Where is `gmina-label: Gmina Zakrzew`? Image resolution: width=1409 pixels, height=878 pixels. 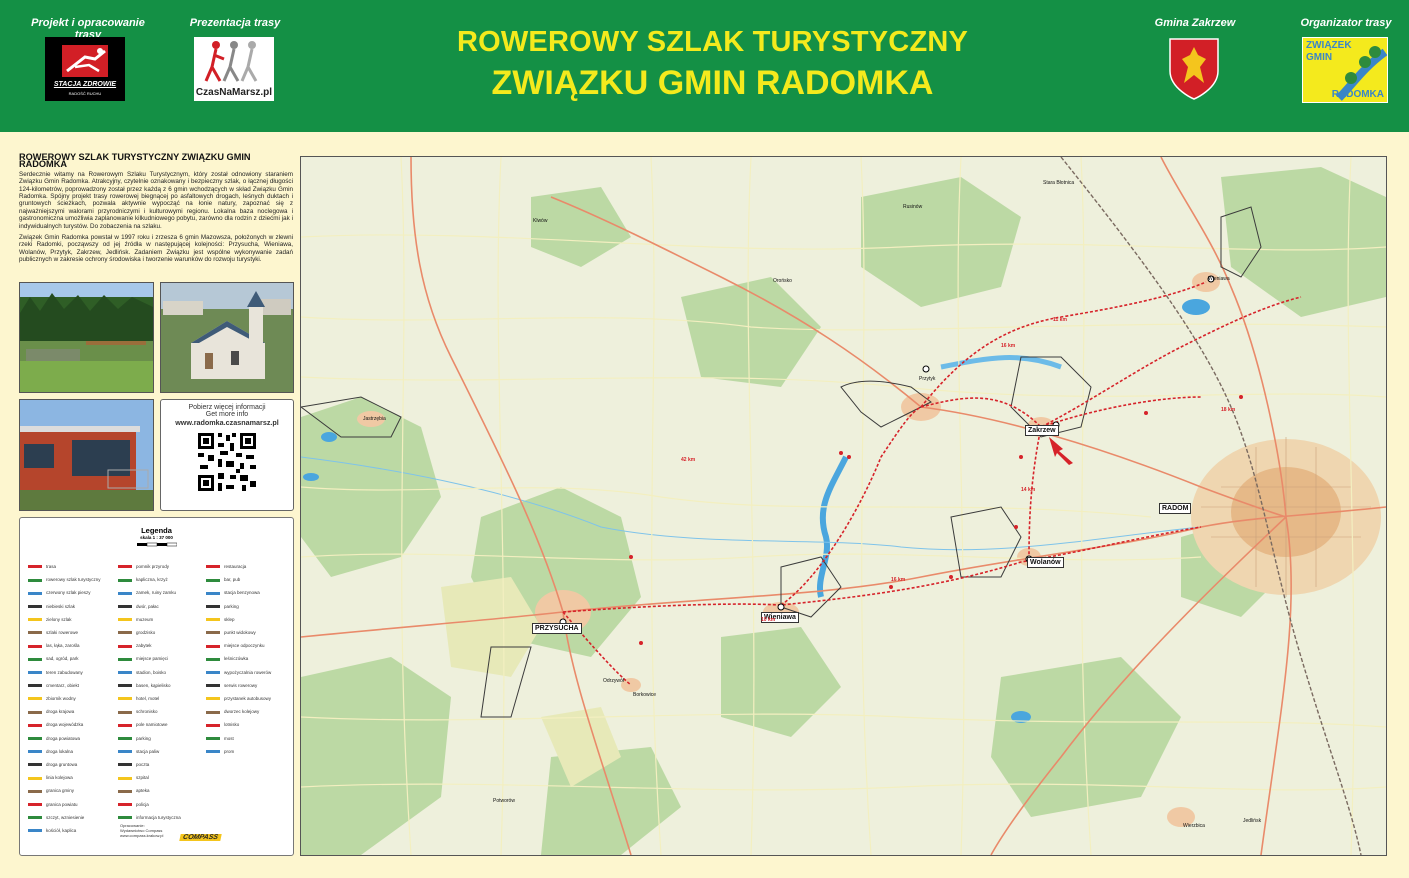 gmina-label: Gmina Zakrzew is located at coordinates (1195, 23).